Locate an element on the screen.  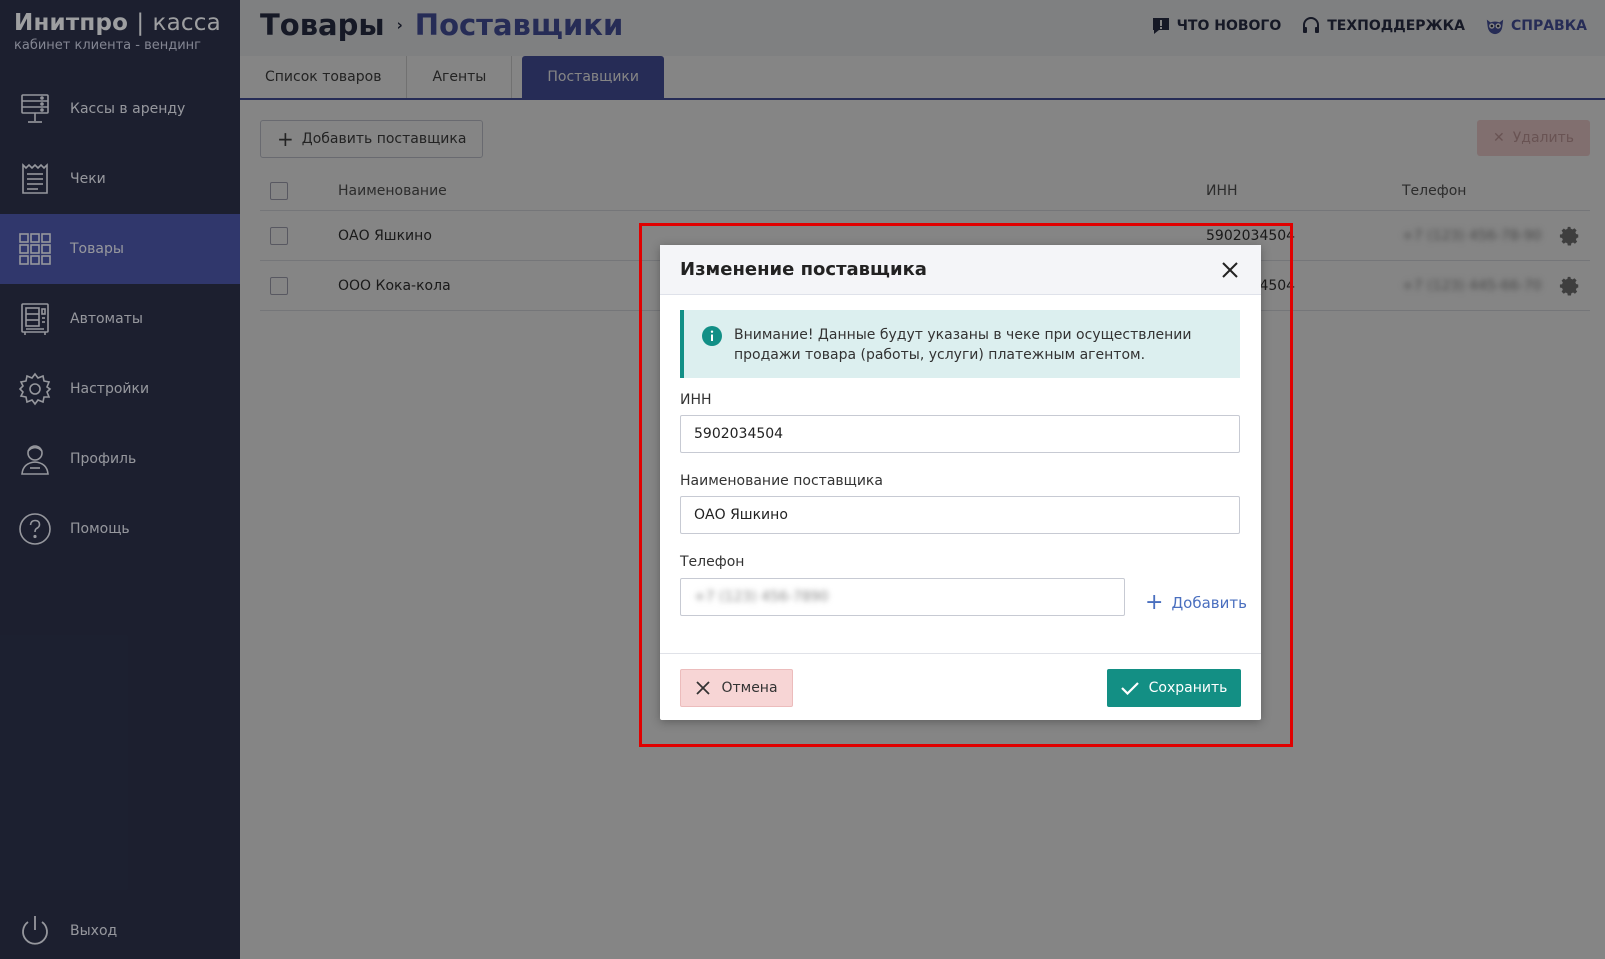
inn-input: 5902034504 is located at coordinates (960, 434).